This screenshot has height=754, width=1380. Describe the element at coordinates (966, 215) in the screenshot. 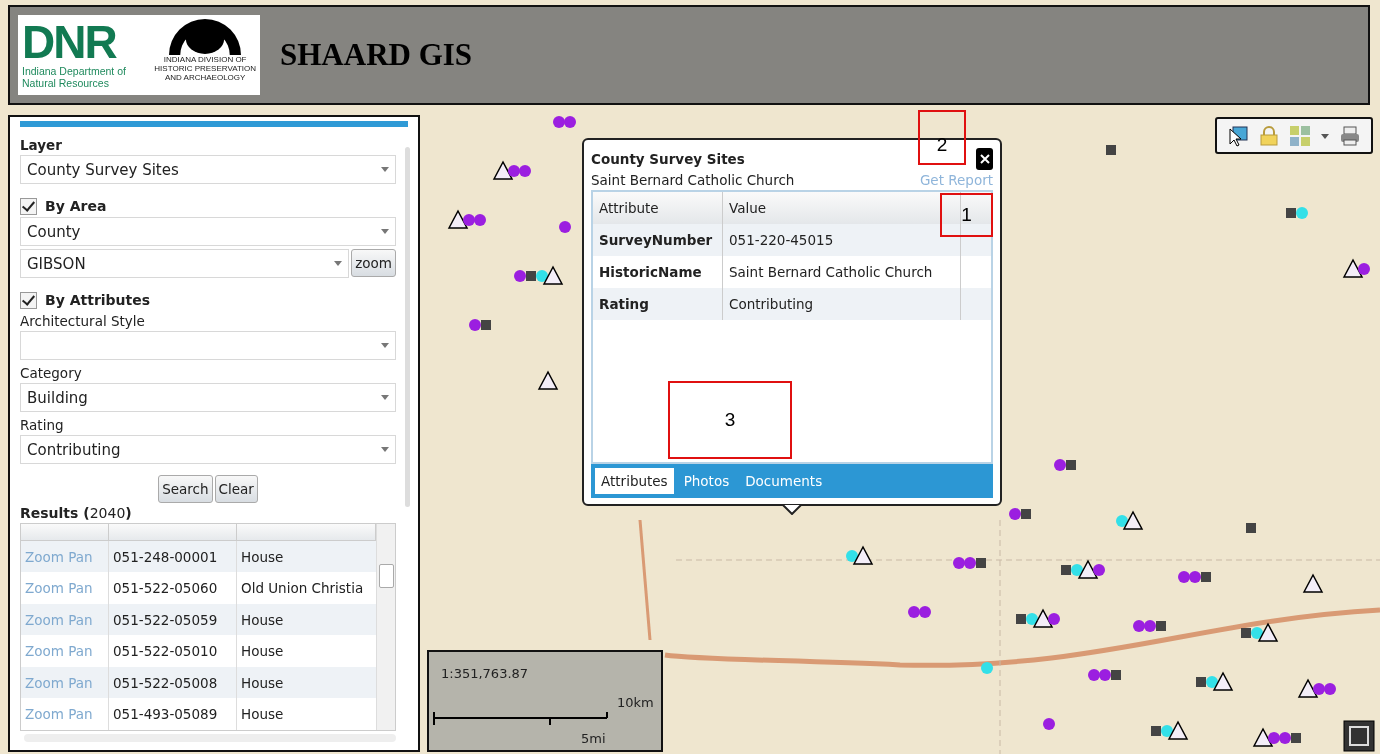

I see `annotation-box: 1` at that location.